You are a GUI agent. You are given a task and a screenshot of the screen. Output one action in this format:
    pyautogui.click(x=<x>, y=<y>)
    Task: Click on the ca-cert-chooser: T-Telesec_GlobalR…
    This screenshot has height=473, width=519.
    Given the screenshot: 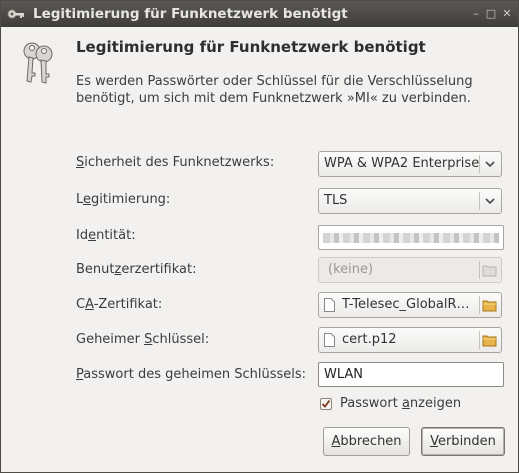 What is the action you would take?
    pyautogui.click(x=410, y=305)
    